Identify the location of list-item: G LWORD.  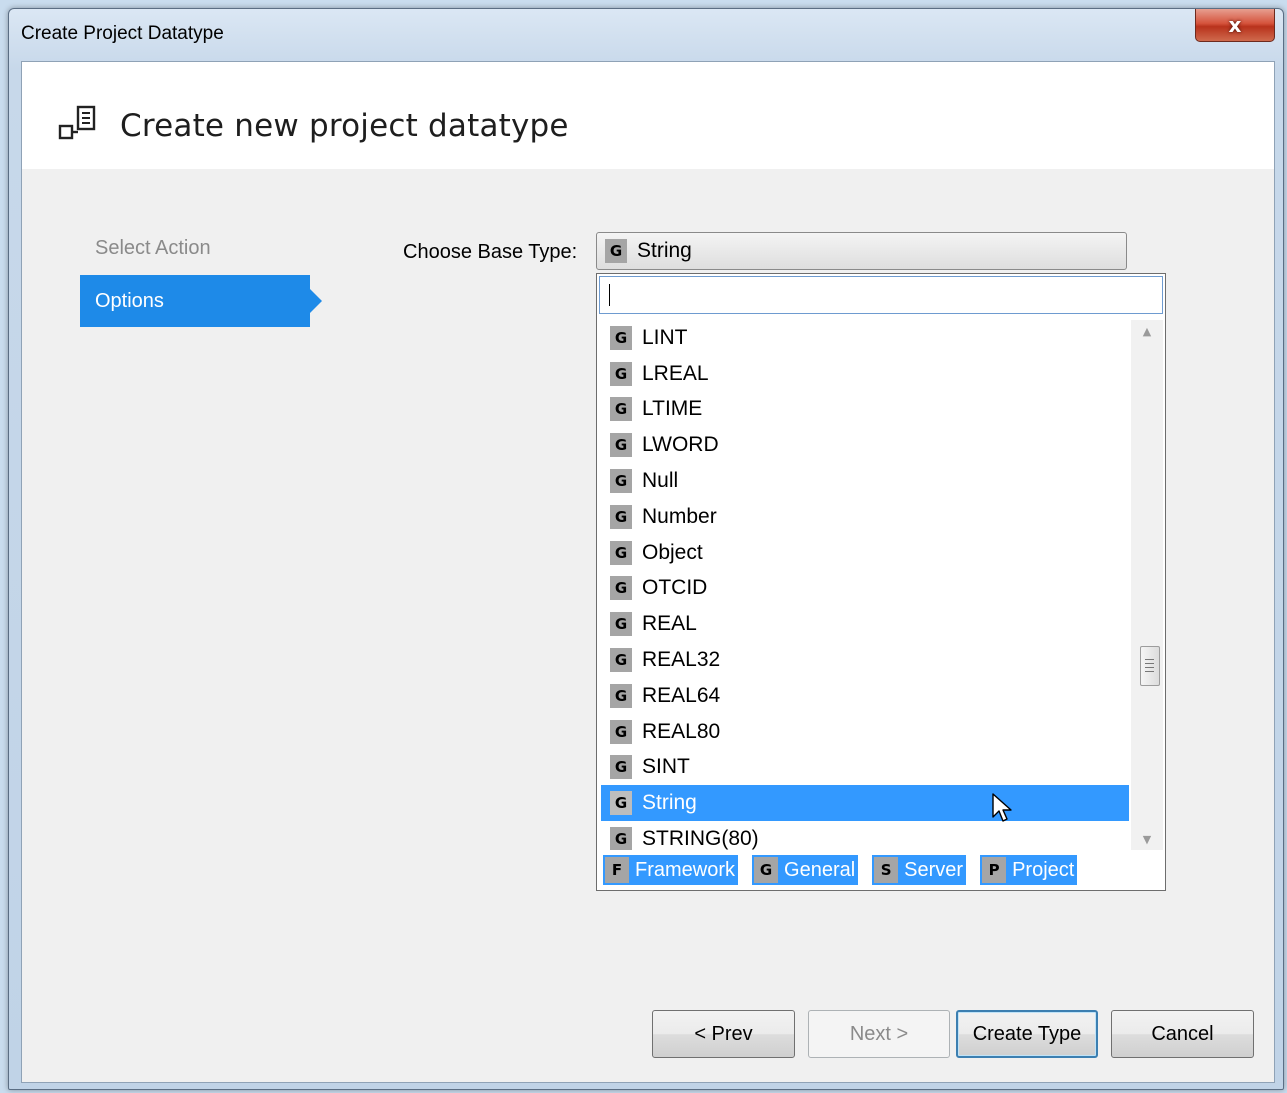
(865, 445).